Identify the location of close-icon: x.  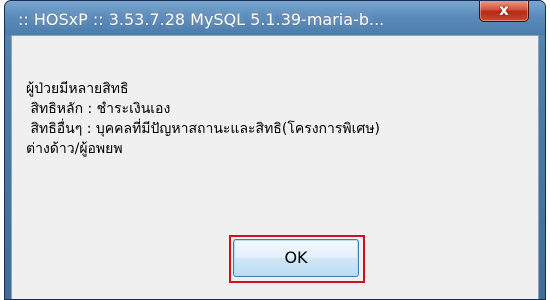
(504, 10).